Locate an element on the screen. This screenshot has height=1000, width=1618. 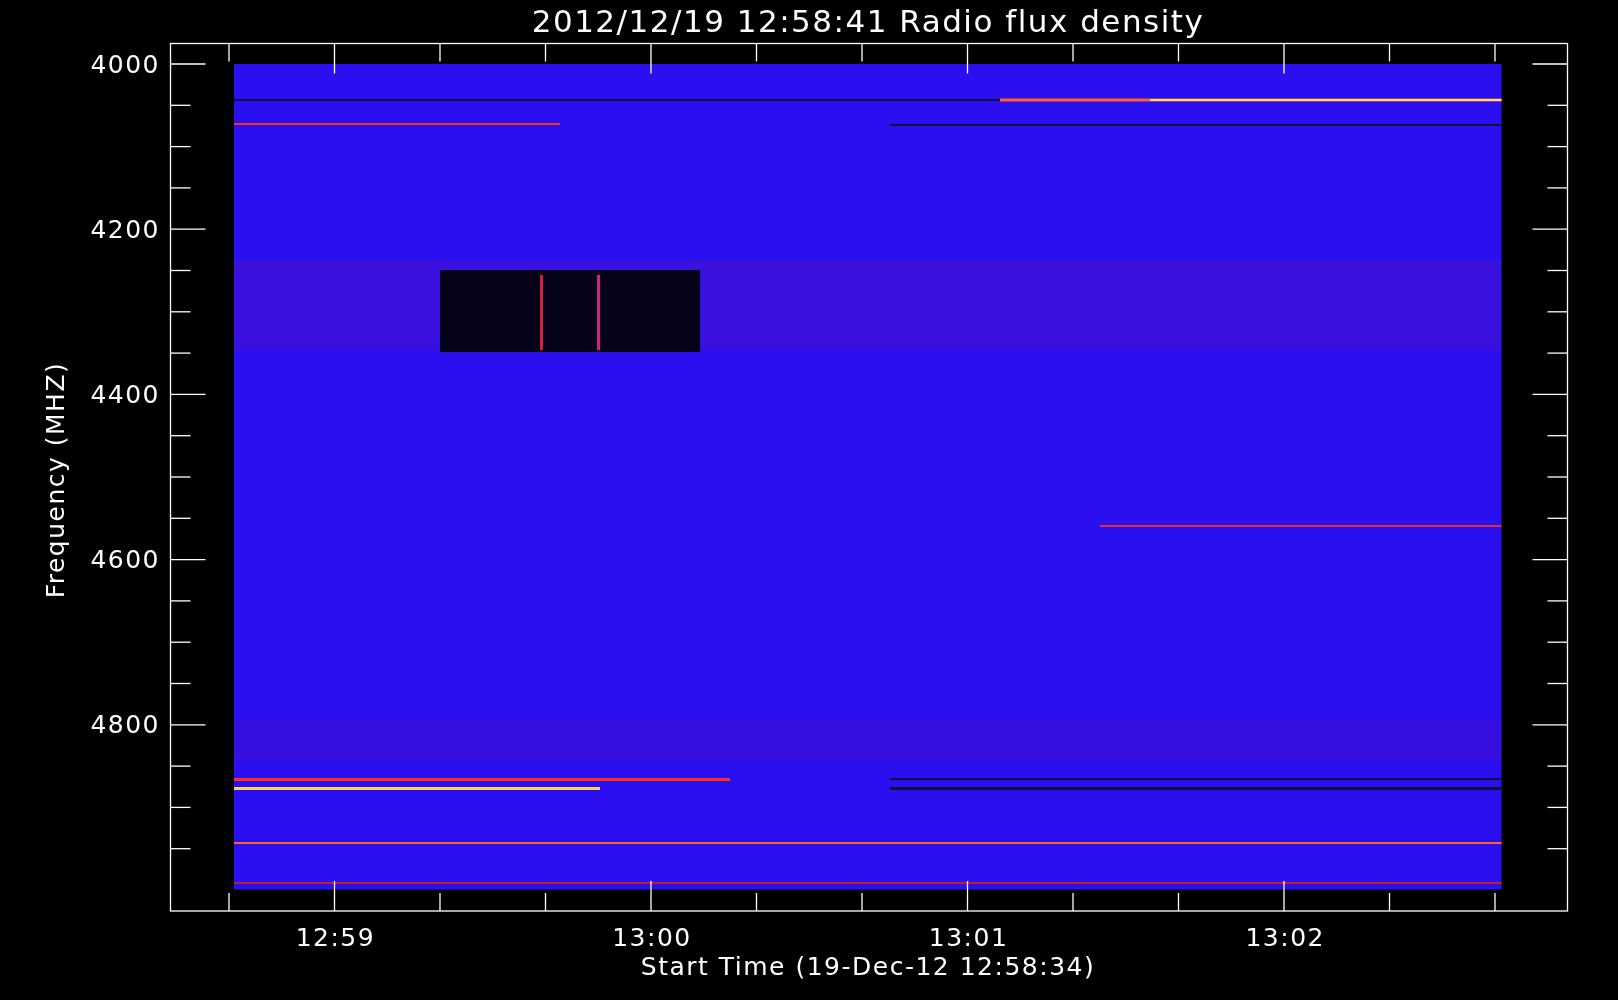
axis-tick-label: 13:02 is located at coordinates (1285, 937).